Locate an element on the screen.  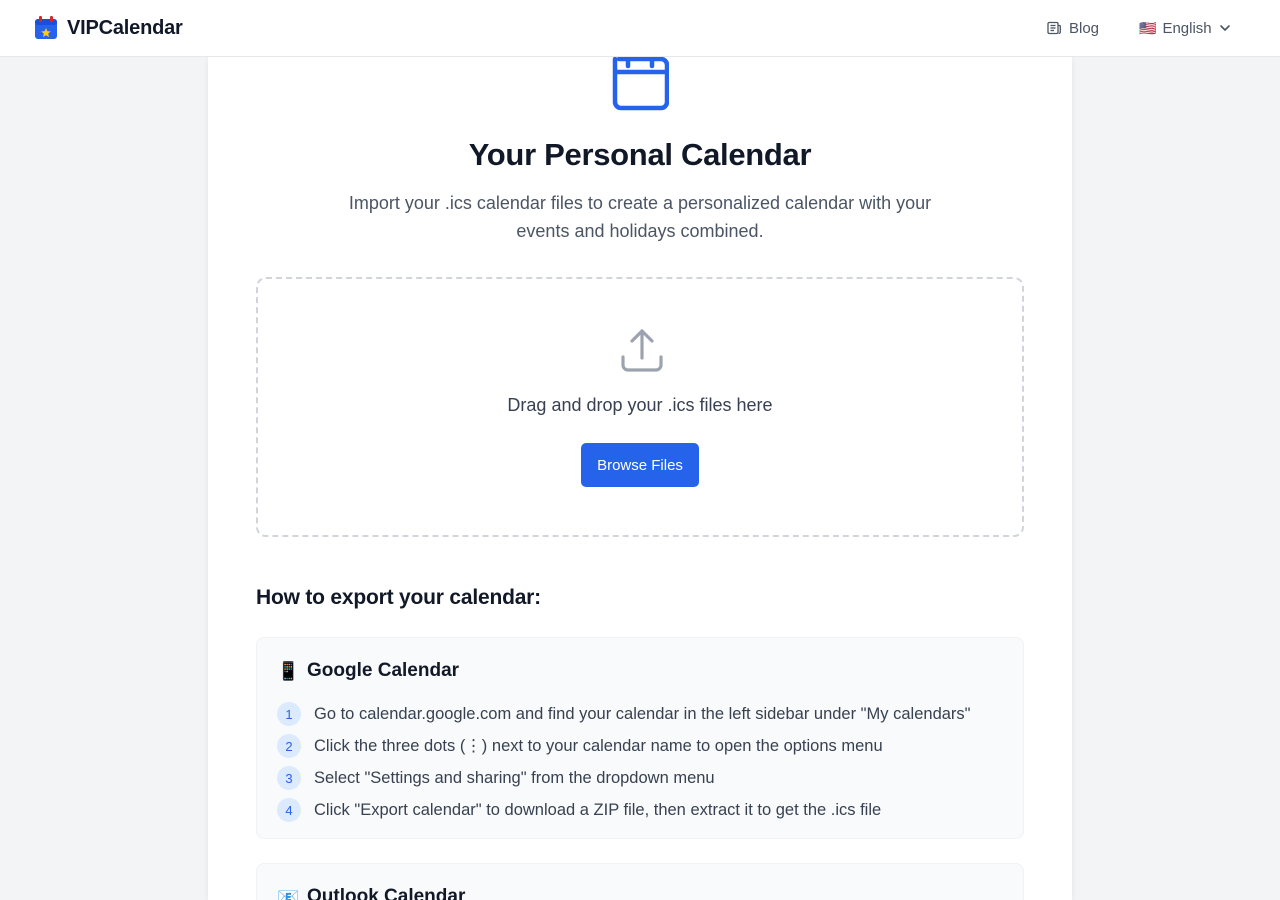
guide-section-name: Outlook Calendar is located at coordinates (386, 893).